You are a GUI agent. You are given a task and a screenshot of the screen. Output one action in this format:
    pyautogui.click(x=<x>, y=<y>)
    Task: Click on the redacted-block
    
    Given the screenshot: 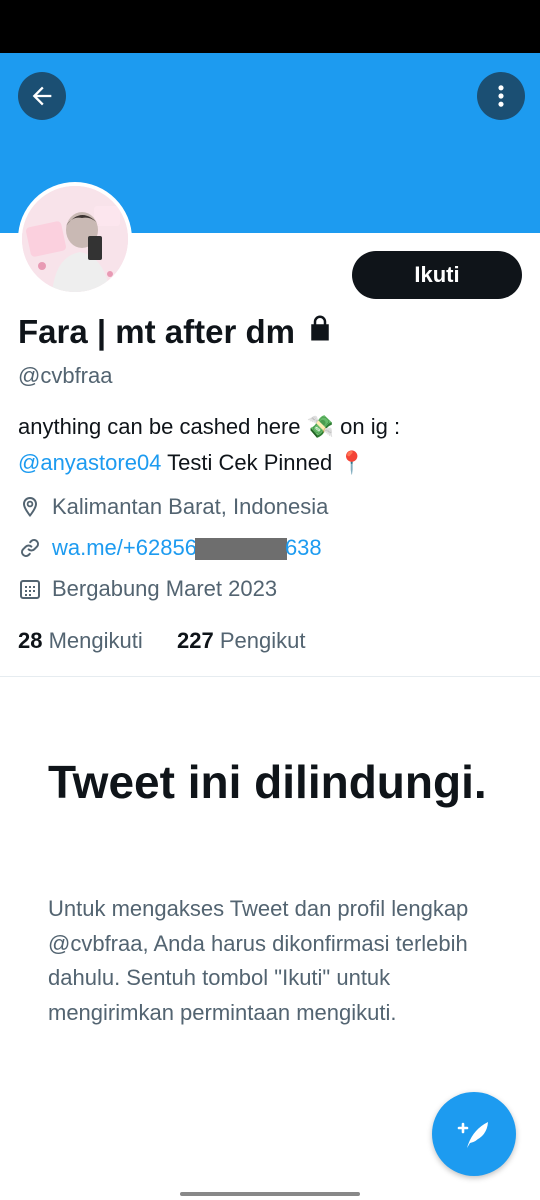 What is the action you would take?
    pyautogui.click(x=240, y=549)
    